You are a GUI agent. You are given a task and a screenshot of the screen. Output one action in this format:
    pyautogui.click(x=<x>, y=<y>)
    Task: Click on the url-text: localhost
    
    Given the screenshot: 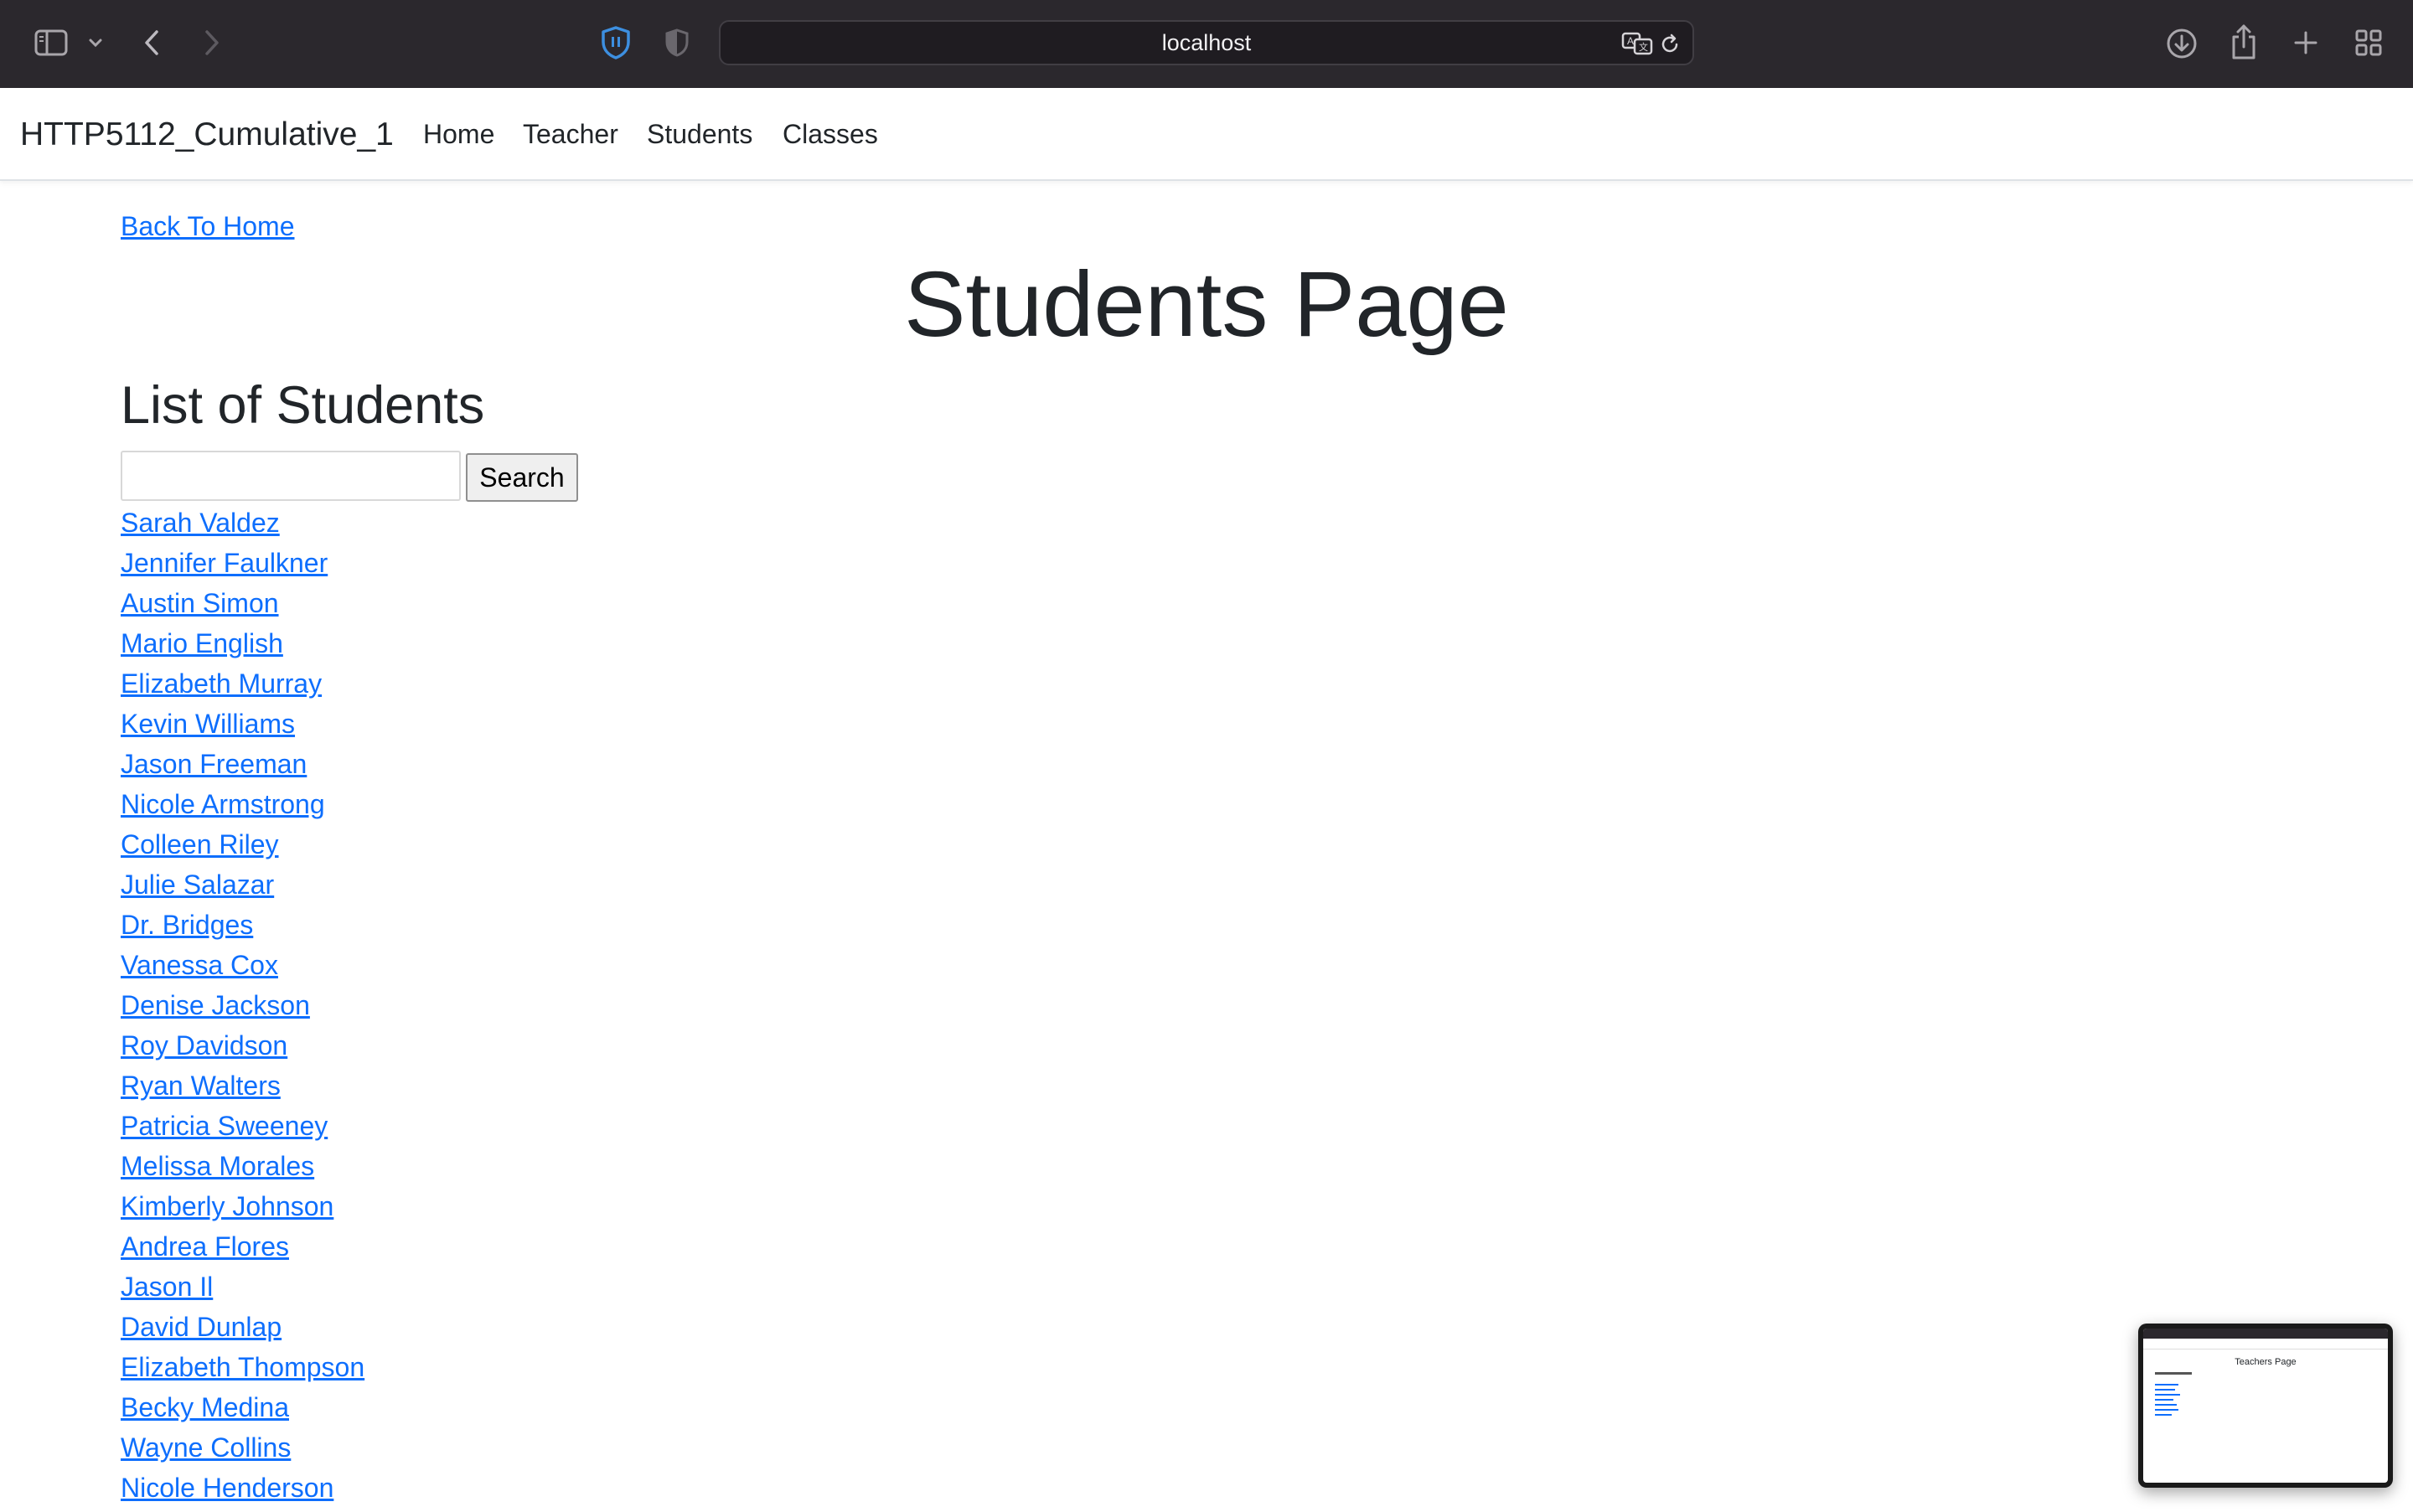 What is the action you would take?
    pyautogui.click(x=1206, y=42)
    